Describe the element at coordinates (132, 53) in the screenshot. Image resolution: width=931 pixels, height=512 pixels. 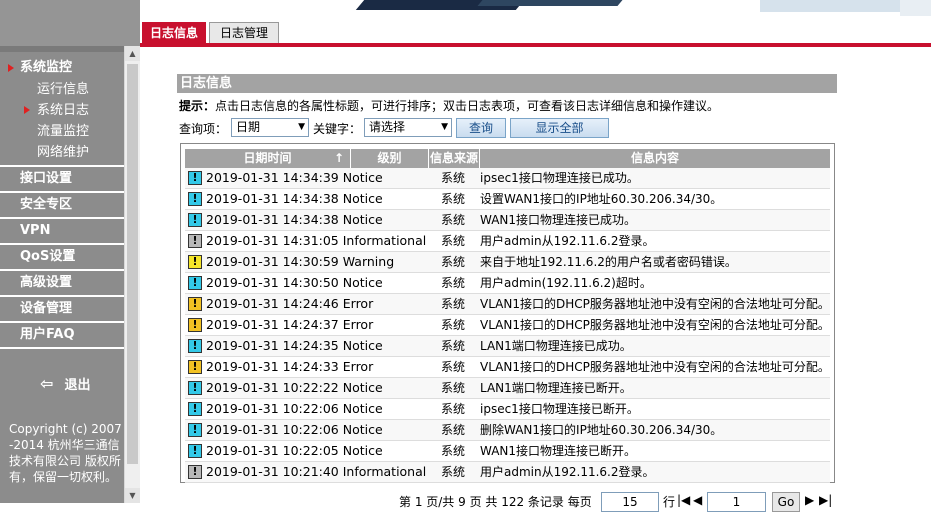
I see `scroll-up-icon: ▲` at that location.